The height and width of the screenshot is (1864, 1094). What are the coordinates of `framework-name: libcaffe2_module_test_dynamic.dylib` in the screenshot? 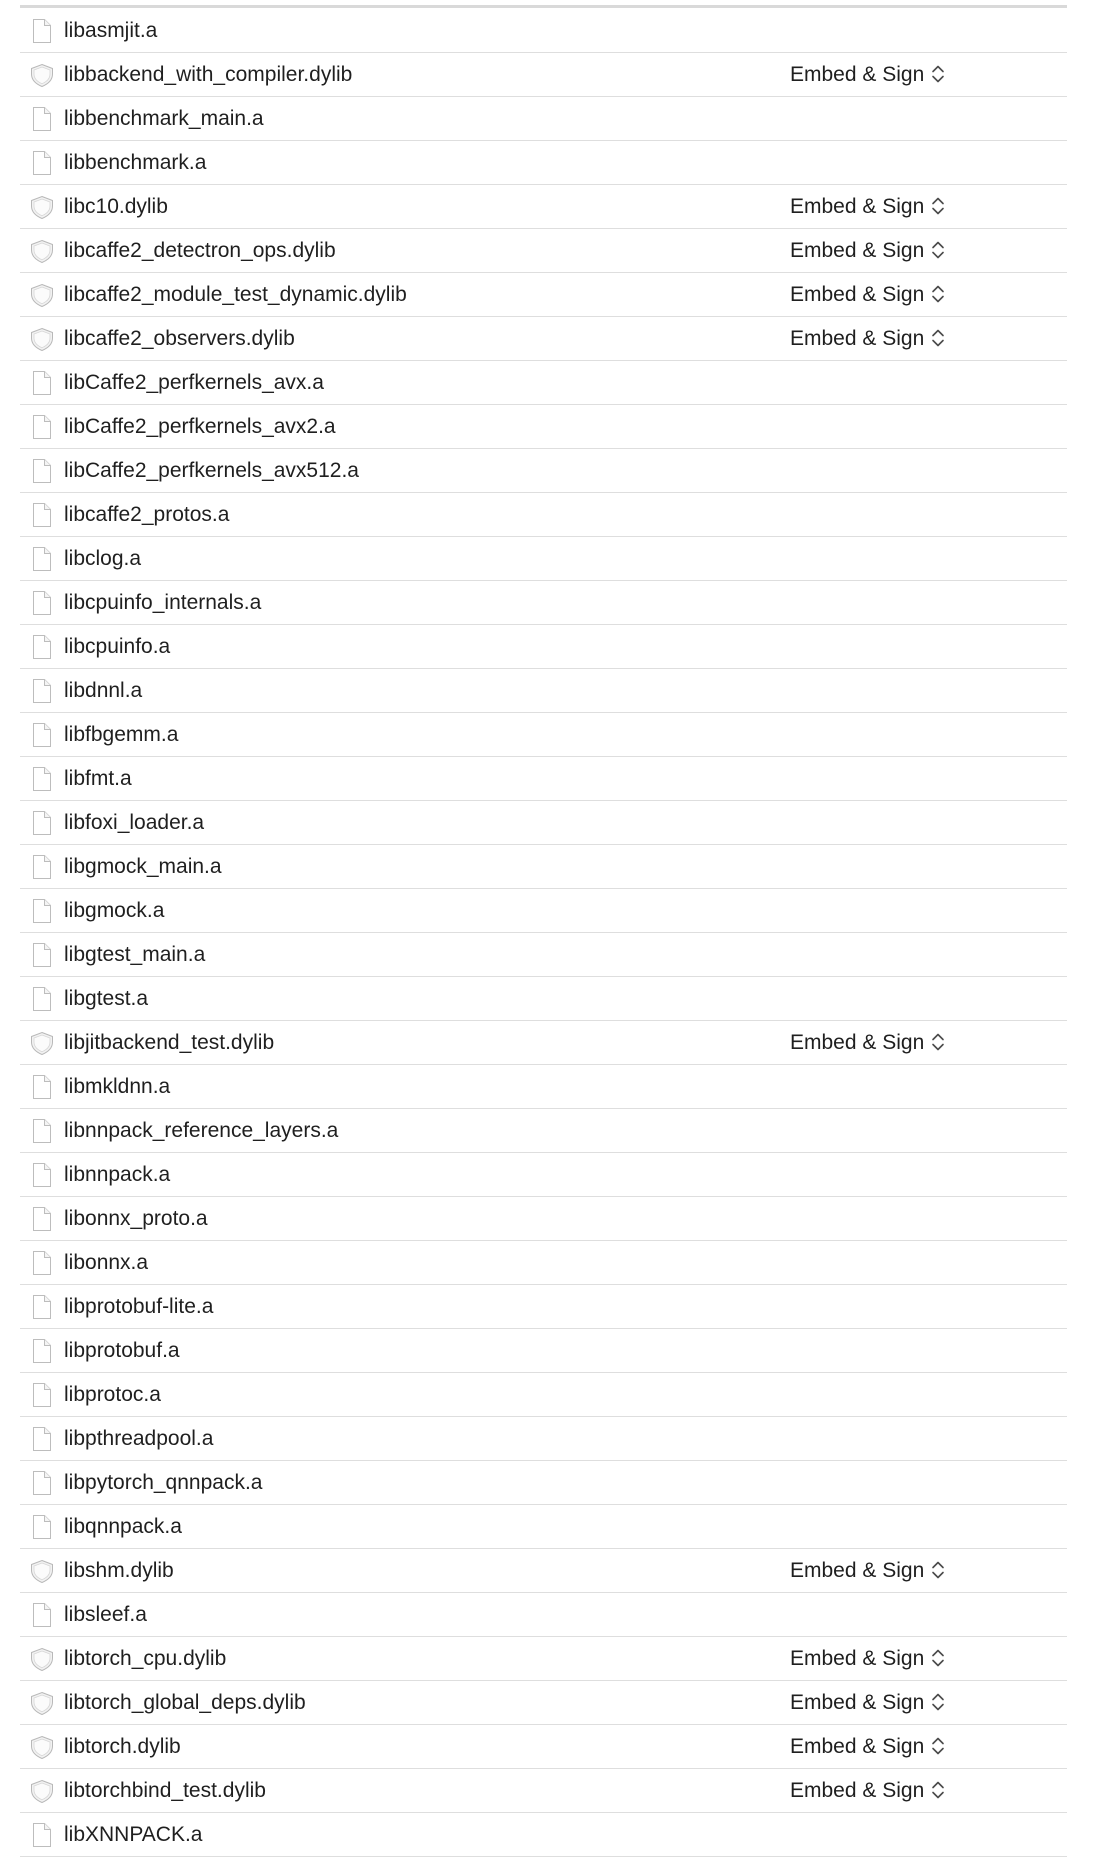 It's located at (235, 294).